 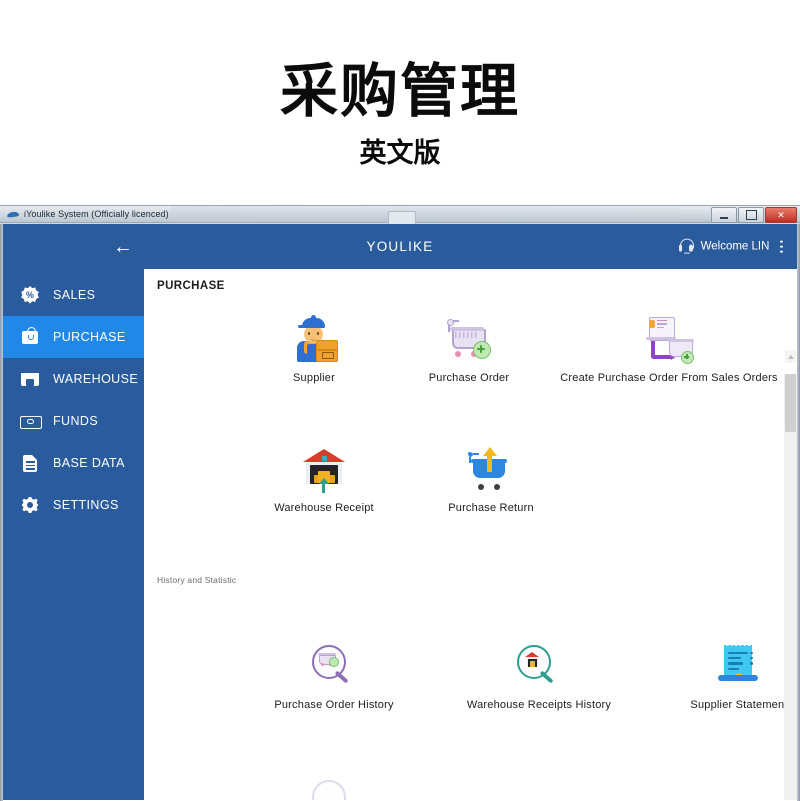 What do you see at coordinates (491, 465) in the screenshot?
I see `cart-outbound-icon` at bounding box center [491, 465].